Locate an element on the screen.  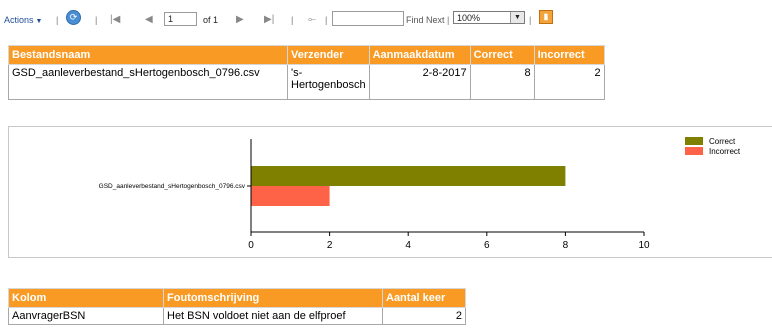
legend-label-correct: Correct is located at coordinates (722, 141).